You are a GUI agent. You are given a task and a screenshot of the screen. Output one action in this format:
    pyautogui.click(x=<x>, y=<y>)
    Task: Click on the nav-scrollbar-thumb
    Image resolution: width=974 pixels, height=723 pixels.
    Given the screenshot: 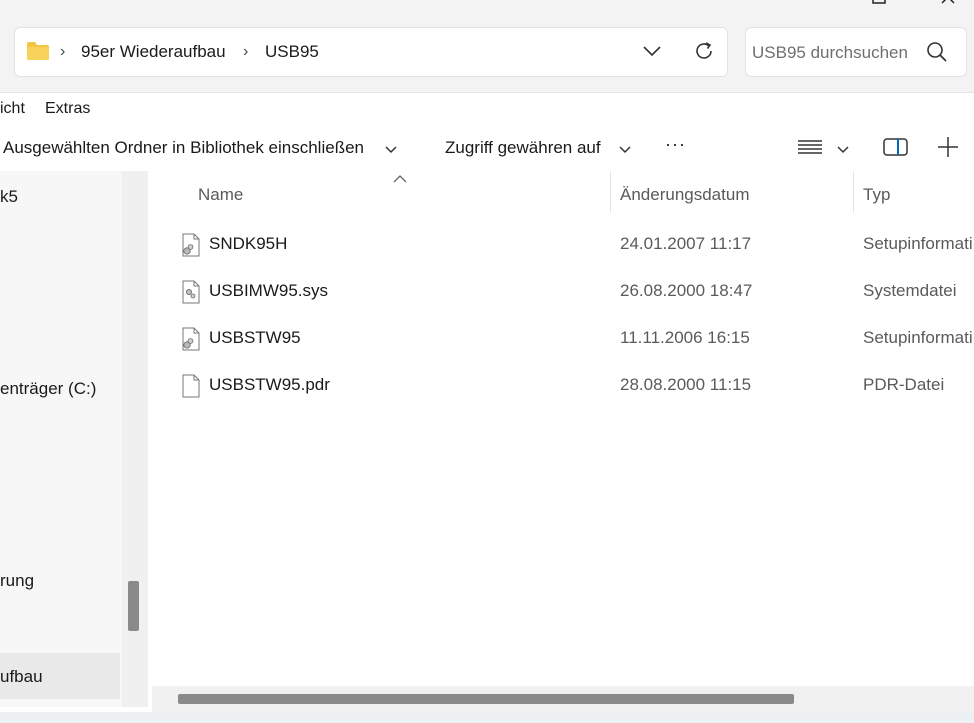 What is the action you would take?
    pyautogui.click(x=133, y=606)
    